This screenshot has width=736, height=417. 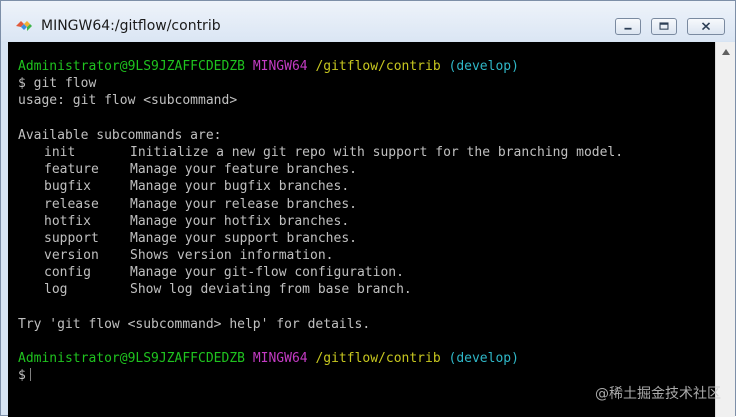 What do you see at coordinates (243, 238) in the screenshot?
I see `subcommand-desc: Manage your support branches.` at bounding box center [243, 238].